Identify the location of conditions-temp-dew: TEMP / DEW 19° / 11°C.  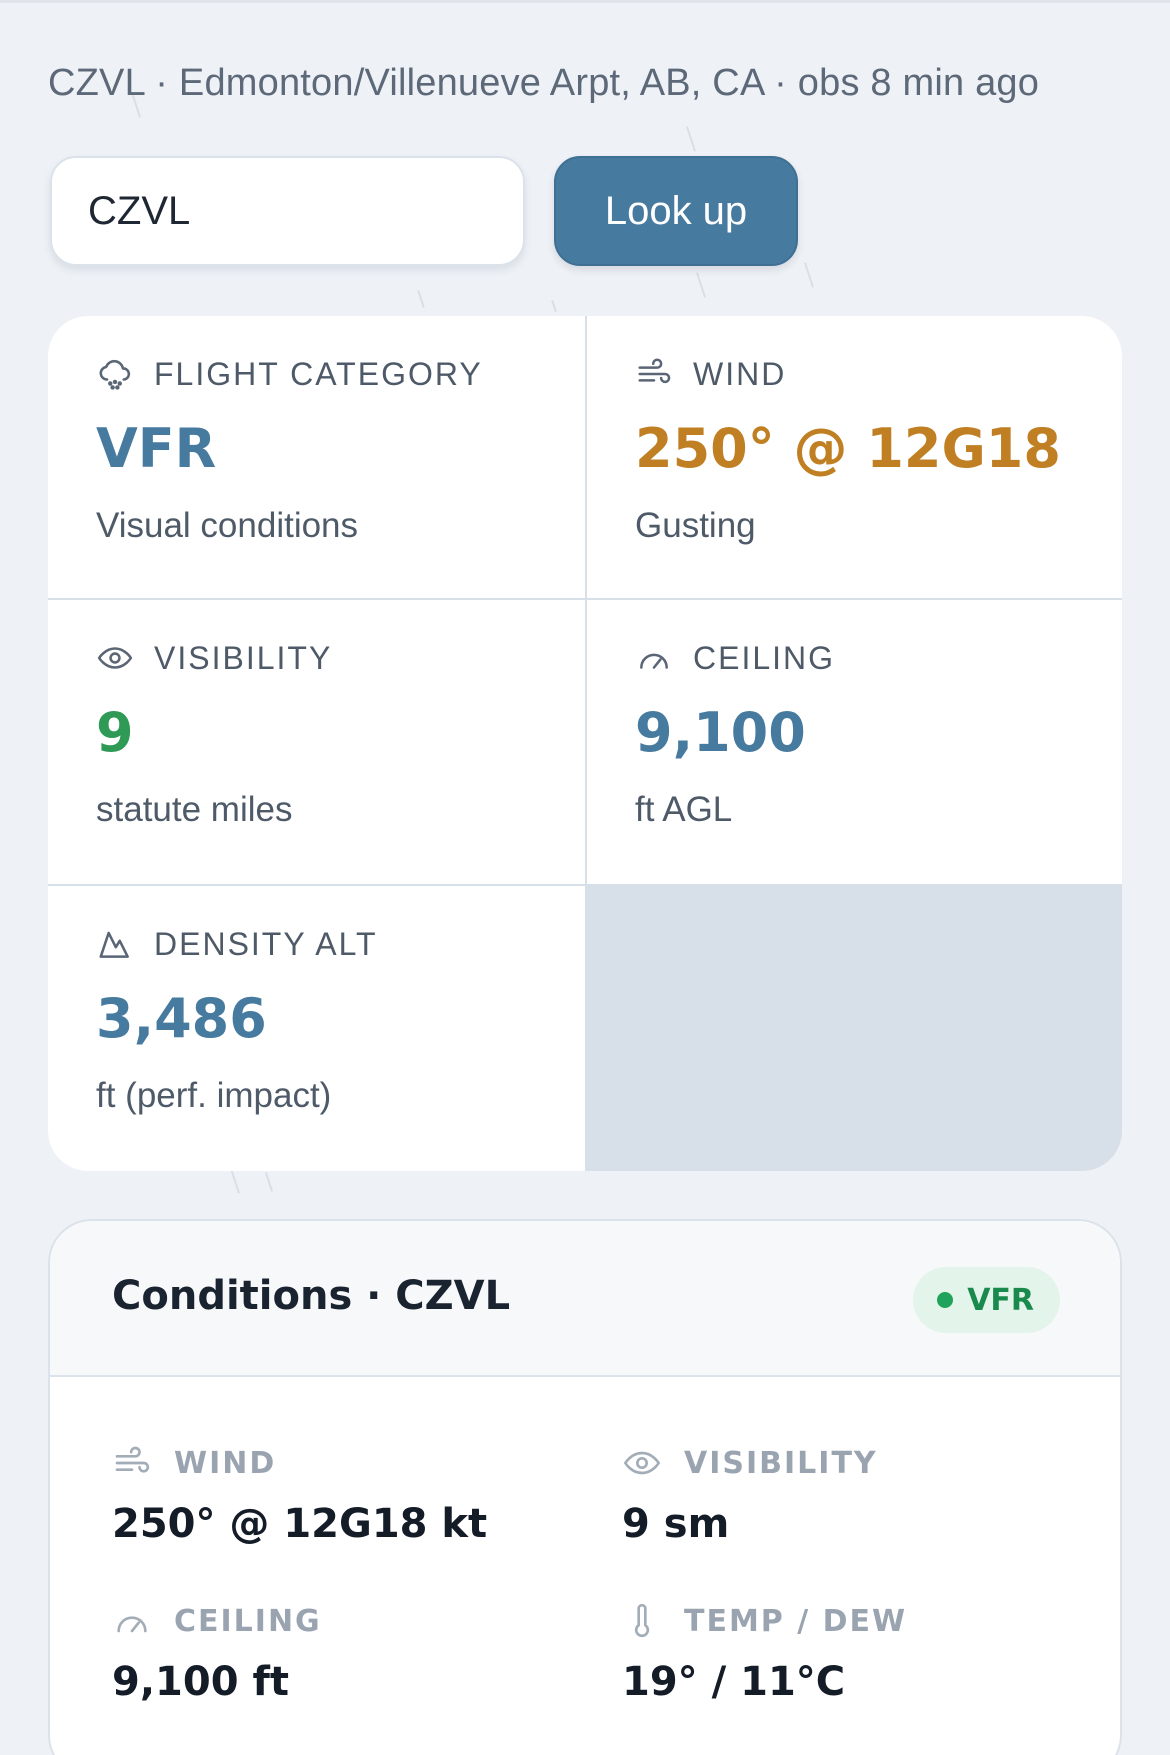
(765, 1653).